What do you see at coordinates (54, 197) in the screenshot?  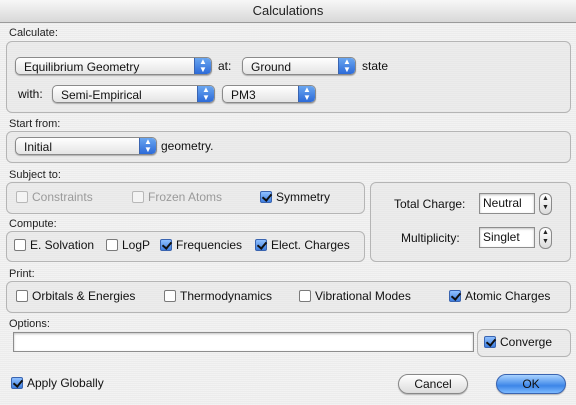 I see `constraints-checkbox: Constraints` at bounding box center [54, 197].